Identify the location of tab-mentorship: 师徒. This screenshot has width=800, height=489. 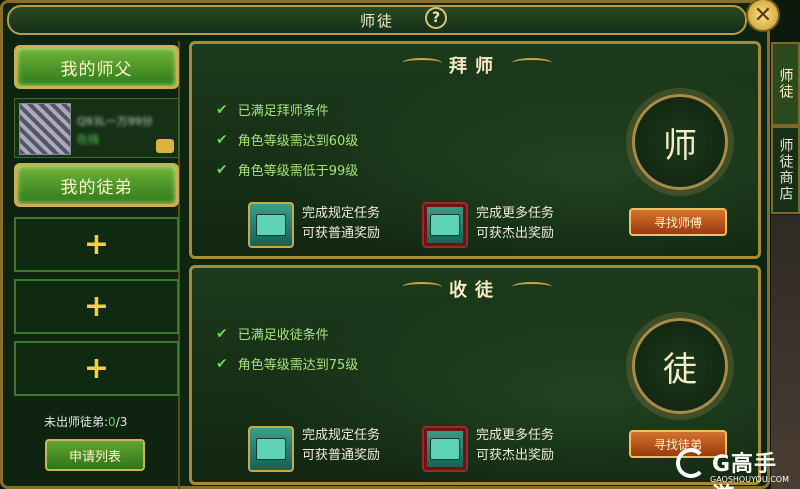
(785, 84).